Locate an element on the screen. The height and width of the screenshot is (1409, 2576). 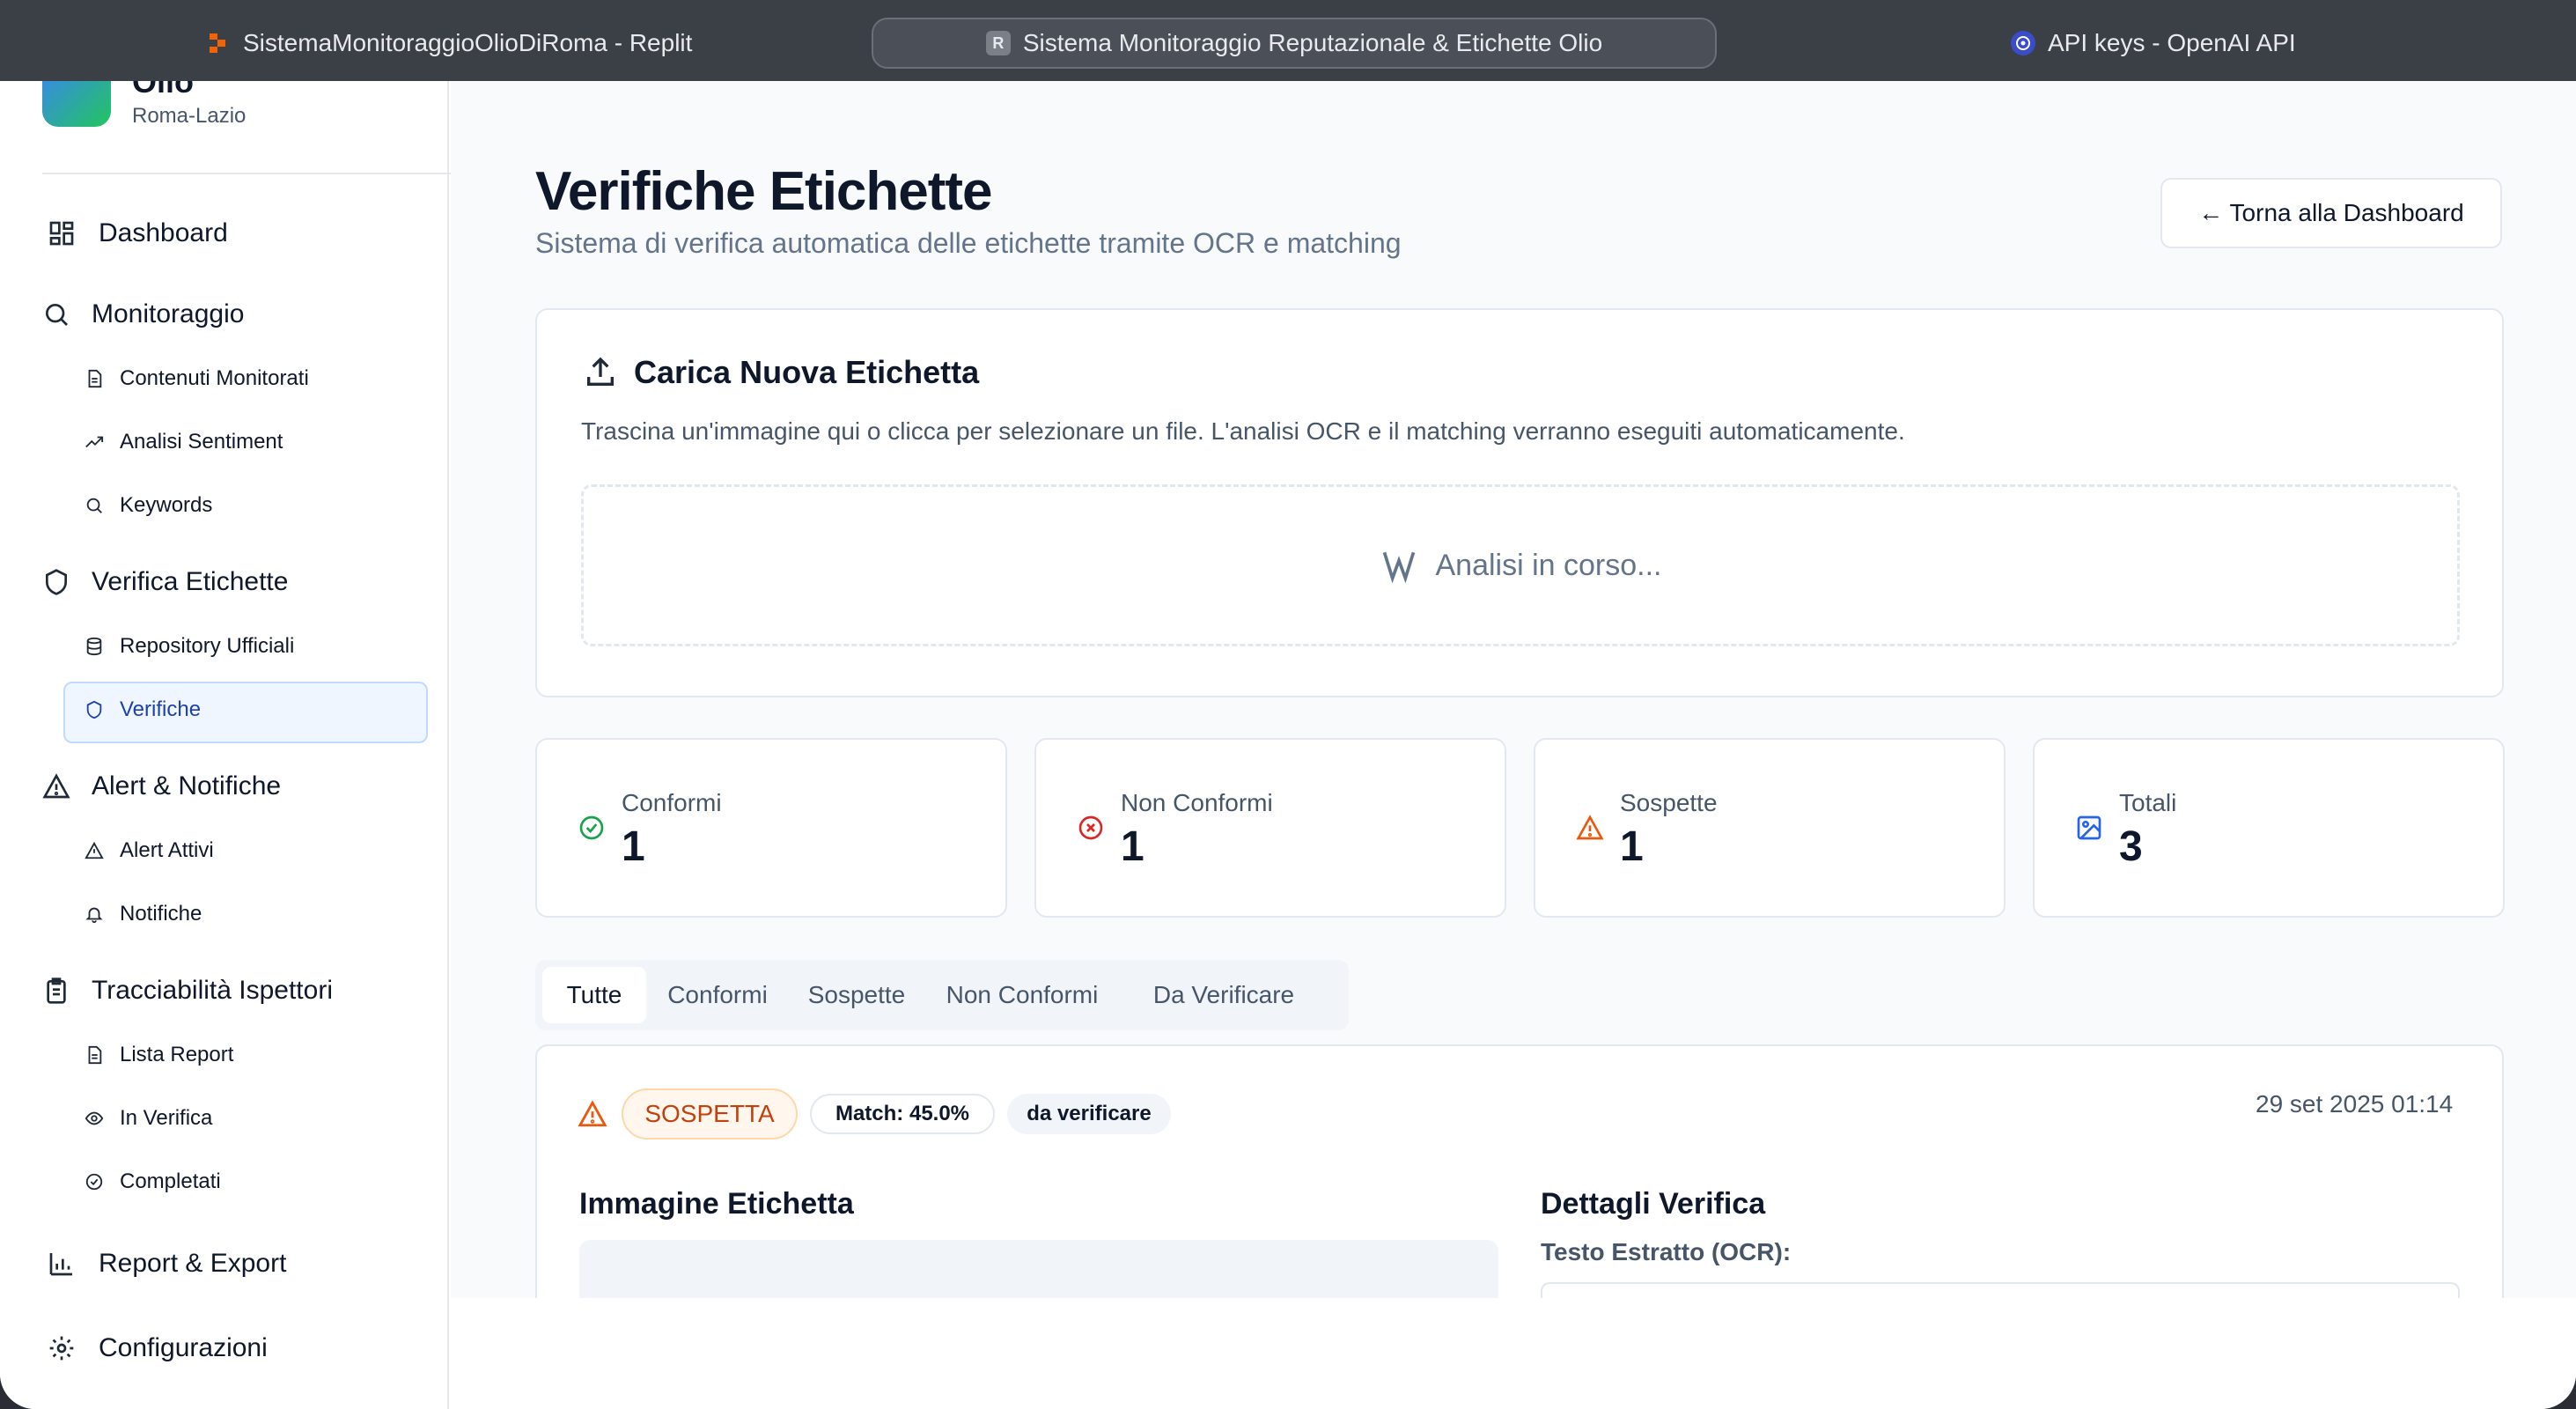
sidebar-item-verifiche: Verifiche is located at coordinates (143, 709).